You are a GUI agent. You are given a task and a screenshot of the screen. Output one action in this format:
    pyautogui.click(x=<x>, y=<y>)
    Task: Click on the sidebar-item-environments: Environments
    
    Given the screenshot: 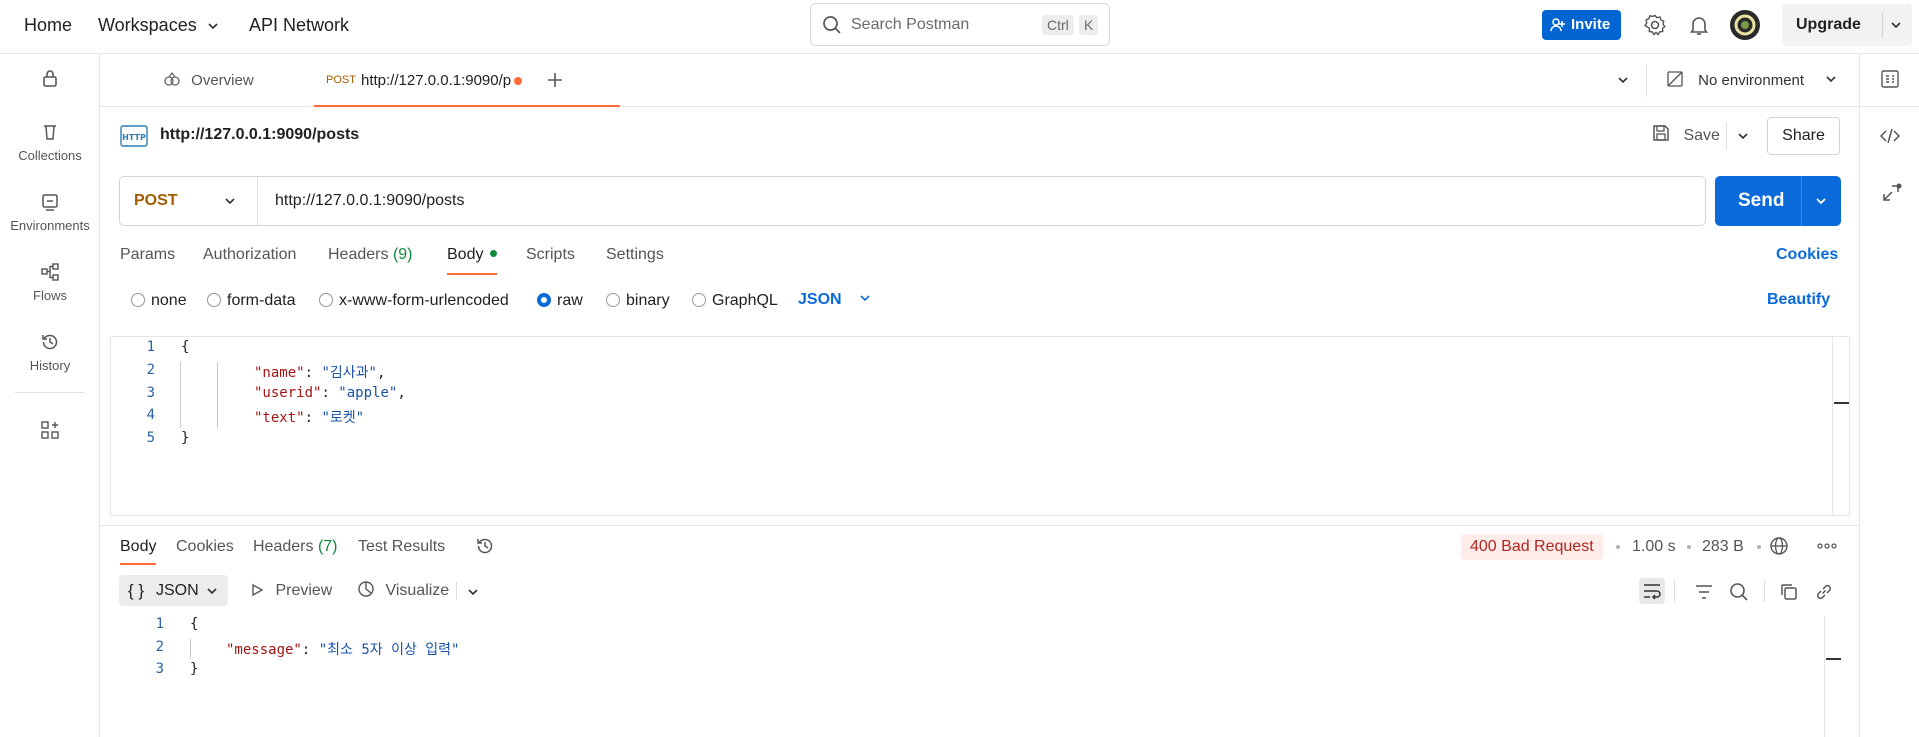 What is the action you would take?
    pyautogui.click(x=50, y=212)
    